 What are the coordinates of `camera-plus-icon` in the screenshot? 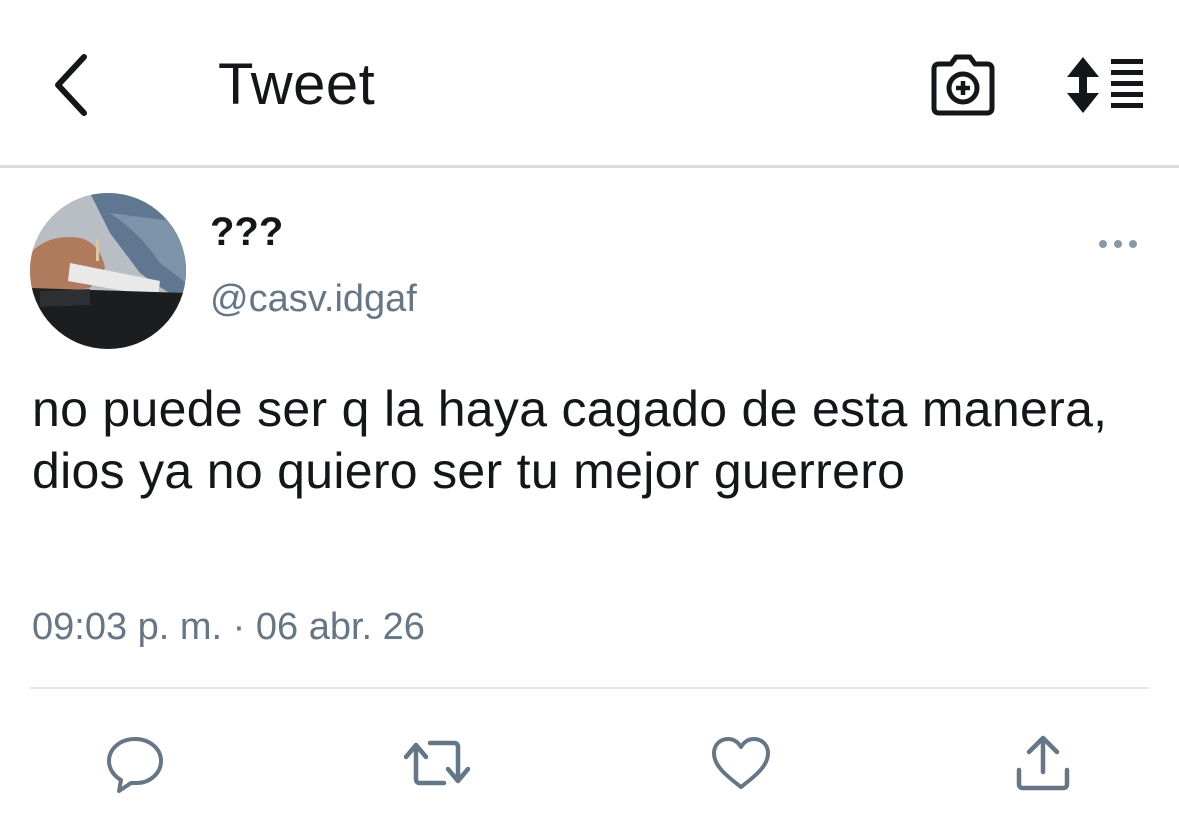 It's located at (963, 85).